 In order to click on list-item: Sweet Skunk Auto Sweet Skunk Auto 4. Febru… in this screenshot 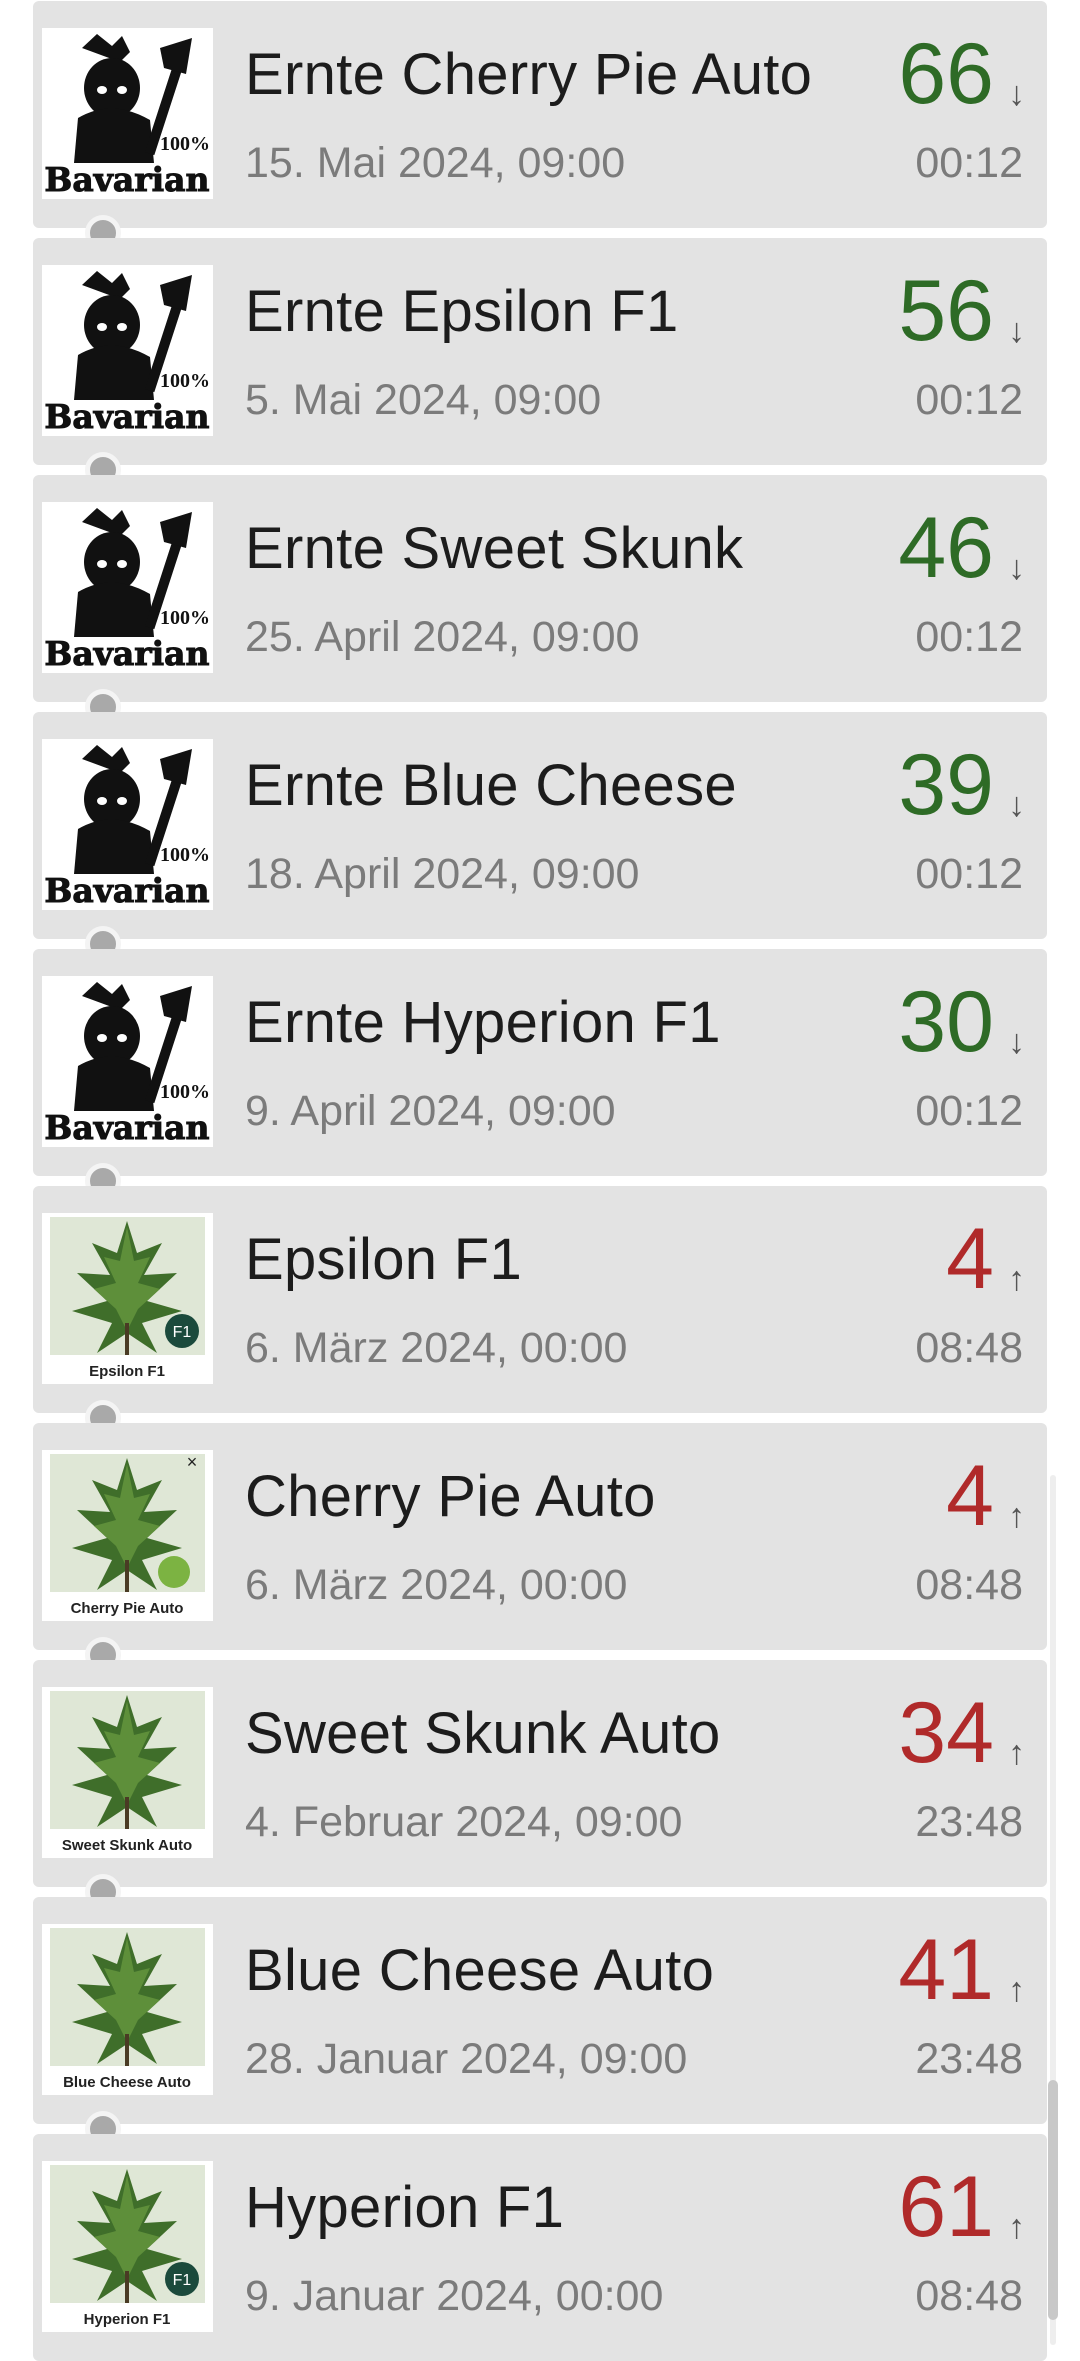, I will do `click(540, 1773)`.